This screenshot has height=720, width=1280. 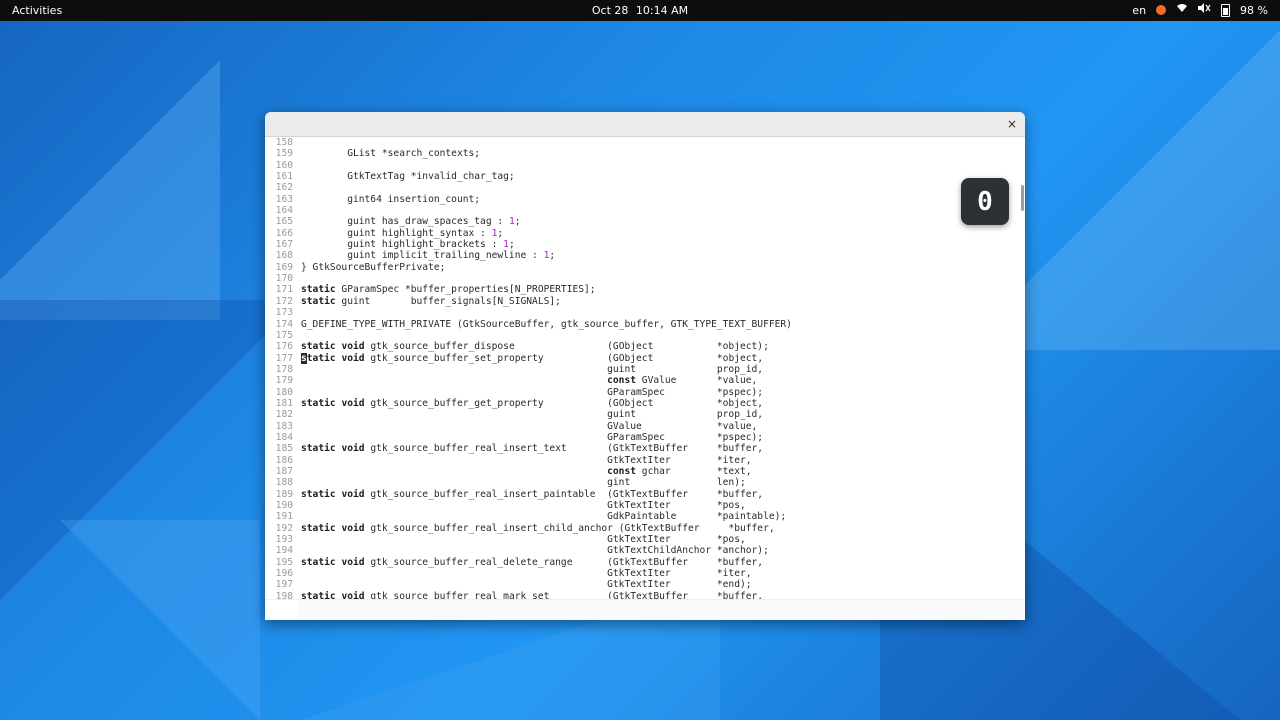 I want to click on code-line: 197 GtkTextIter *end);, so click(x=650, y=585).